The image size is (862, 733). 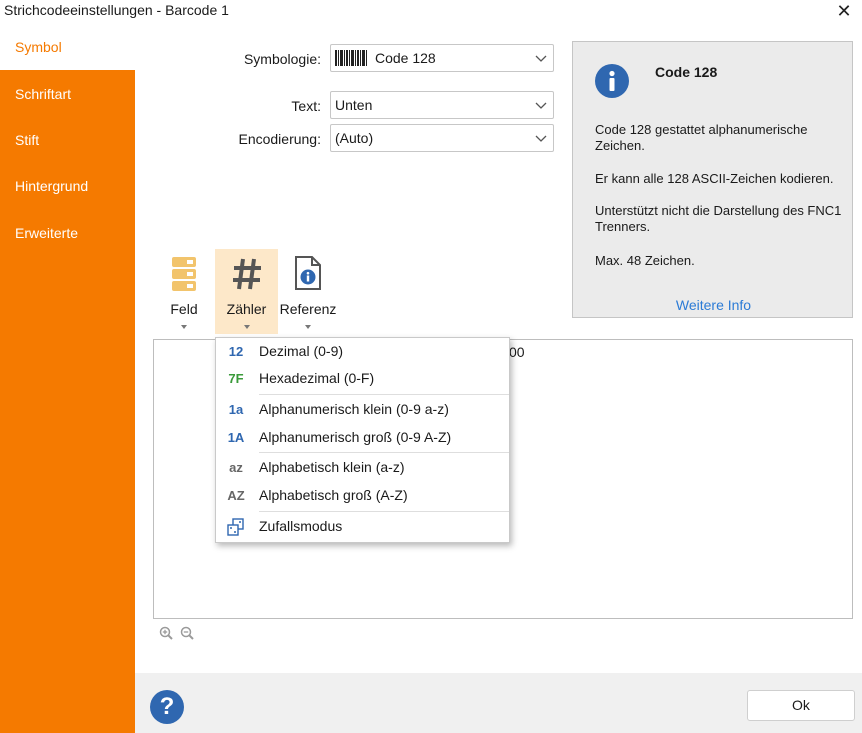 I want to click on field-button-label: Feld, so click(x=184, y=309).